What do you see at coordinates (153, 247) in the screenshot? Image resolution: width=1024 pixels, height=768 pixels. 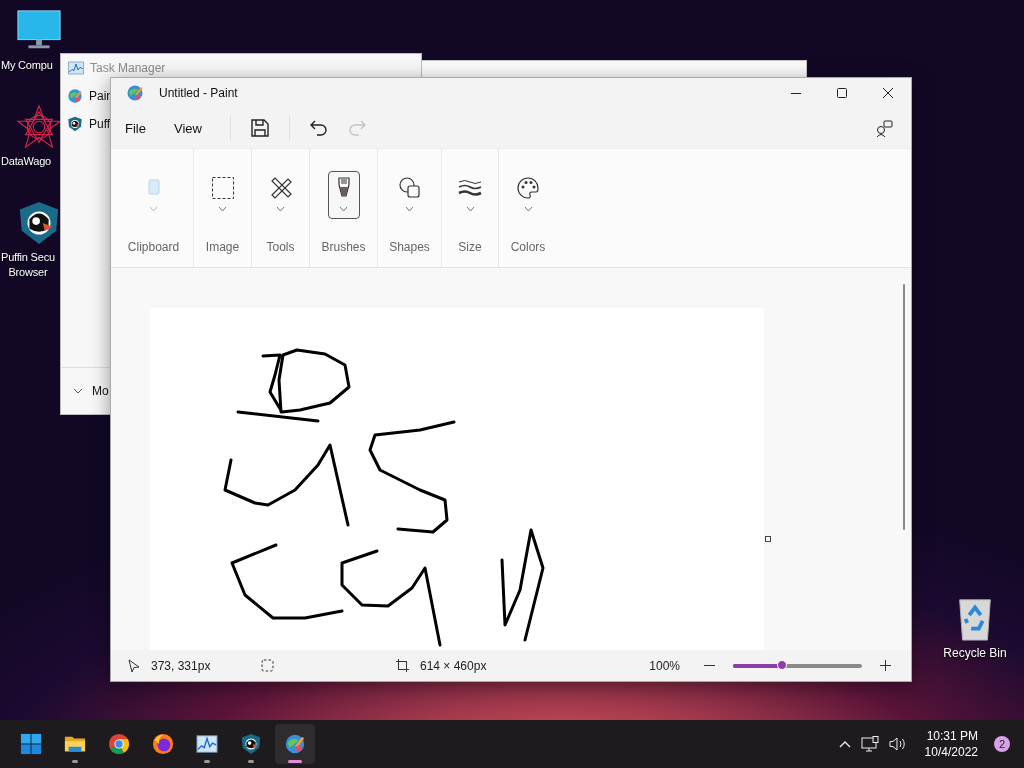 I see `ribbon-group-label: Clipboard` at bounding box center [153, 247].